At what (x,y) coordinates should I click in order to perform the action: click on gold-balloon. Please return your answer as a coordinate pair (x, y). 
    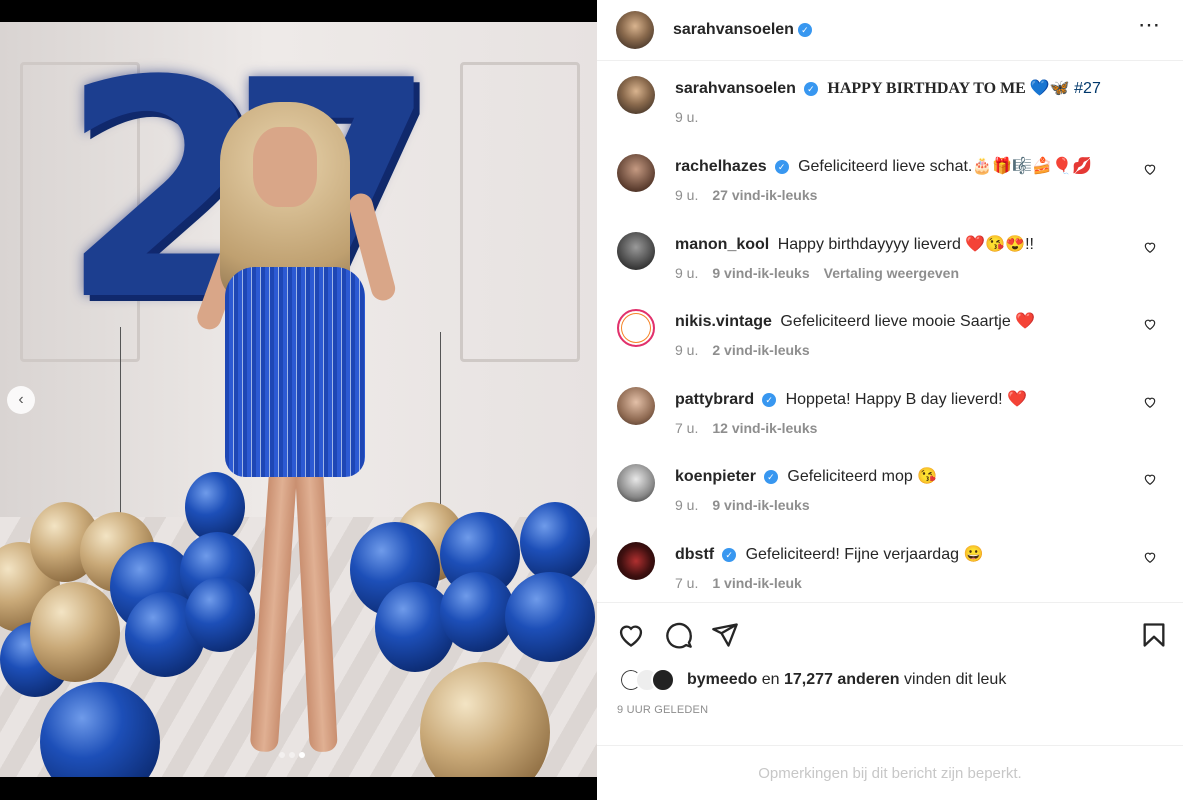
    Looking at the image, I should click on (75, 632).